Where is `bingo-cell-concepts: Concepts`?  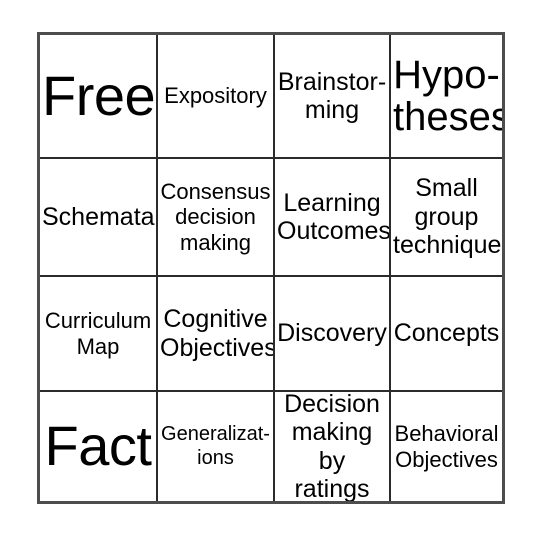 bingo-cell-concepts: Concepts is located at coordinates (446, 333).